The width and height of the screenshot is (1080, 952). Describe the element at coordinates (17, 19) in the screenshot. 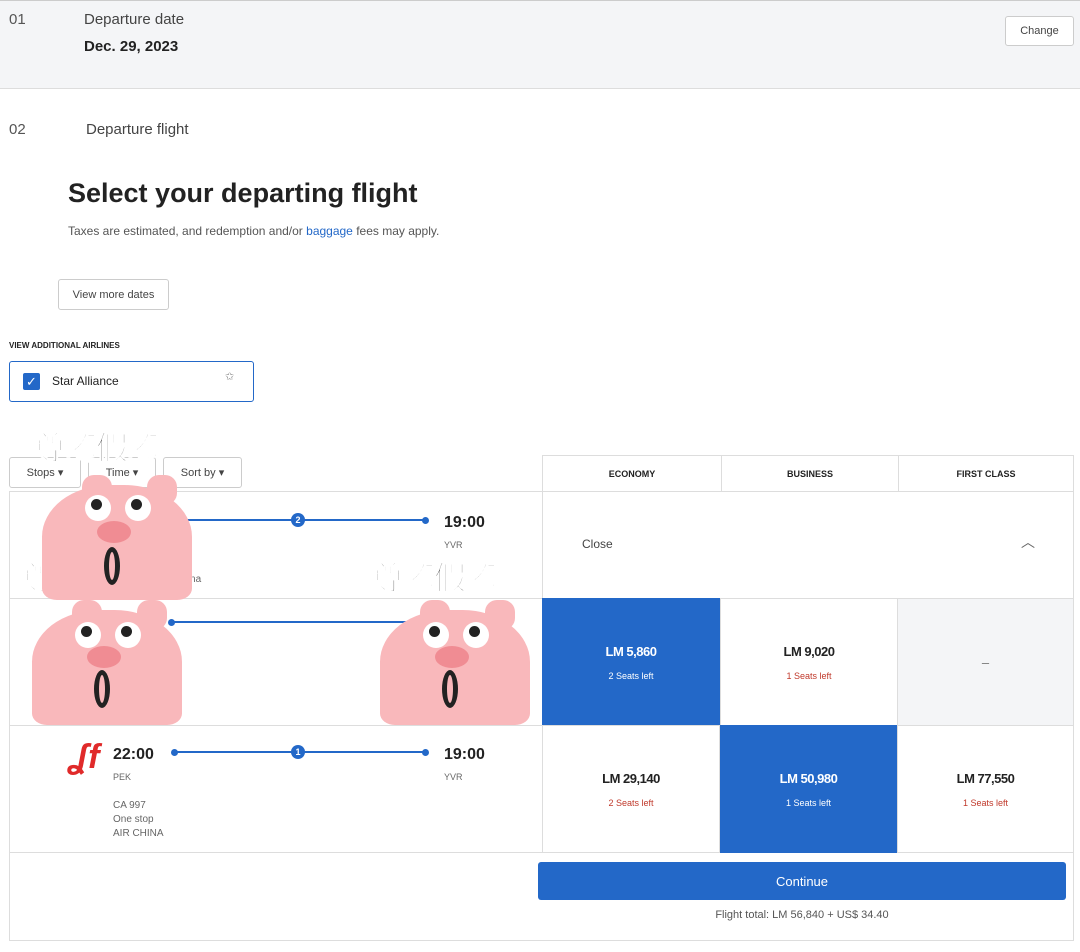

I see `step-number: 01` at that location.